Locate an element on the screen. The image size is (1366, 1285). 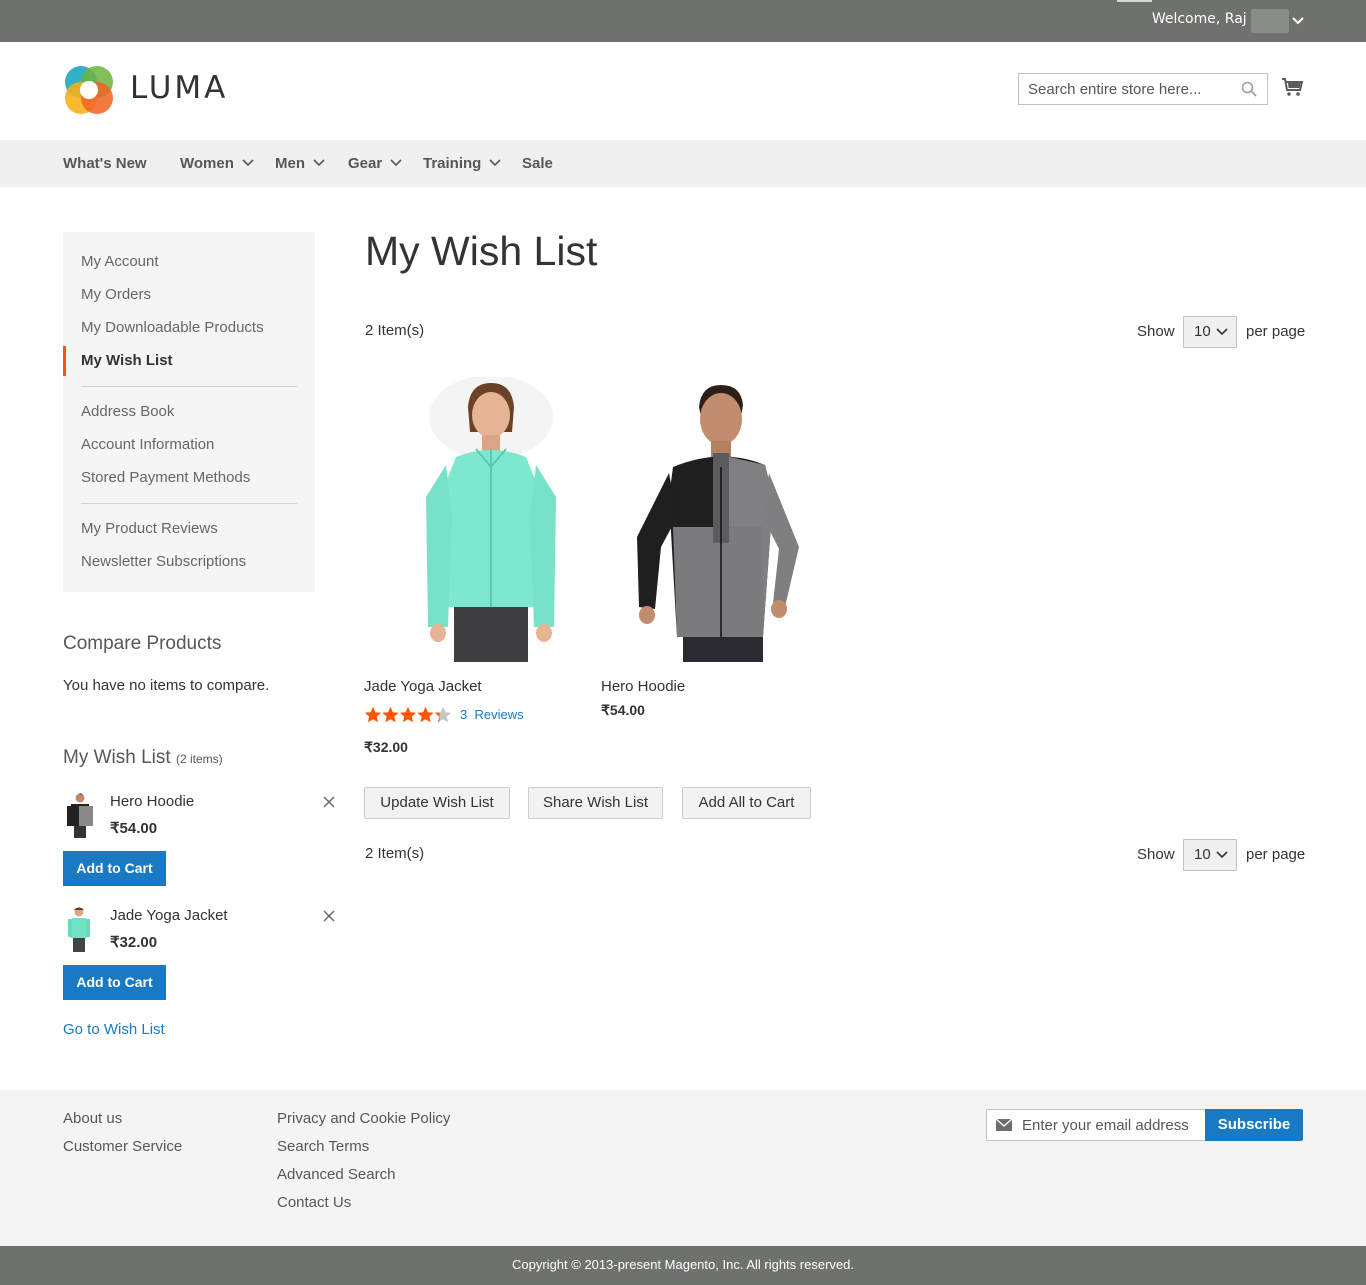
nav-label: Sale is located at coordinates (537, 163).